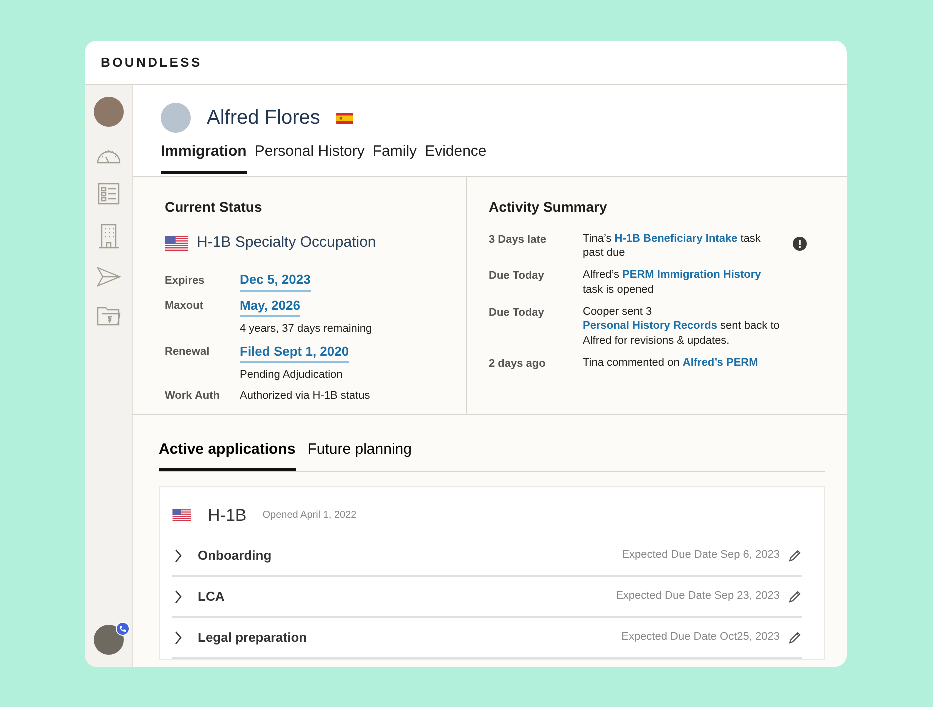  Describe the element at coordinates (235, 556) in the screenshot. I see `step-title: Onboarding` at that location.